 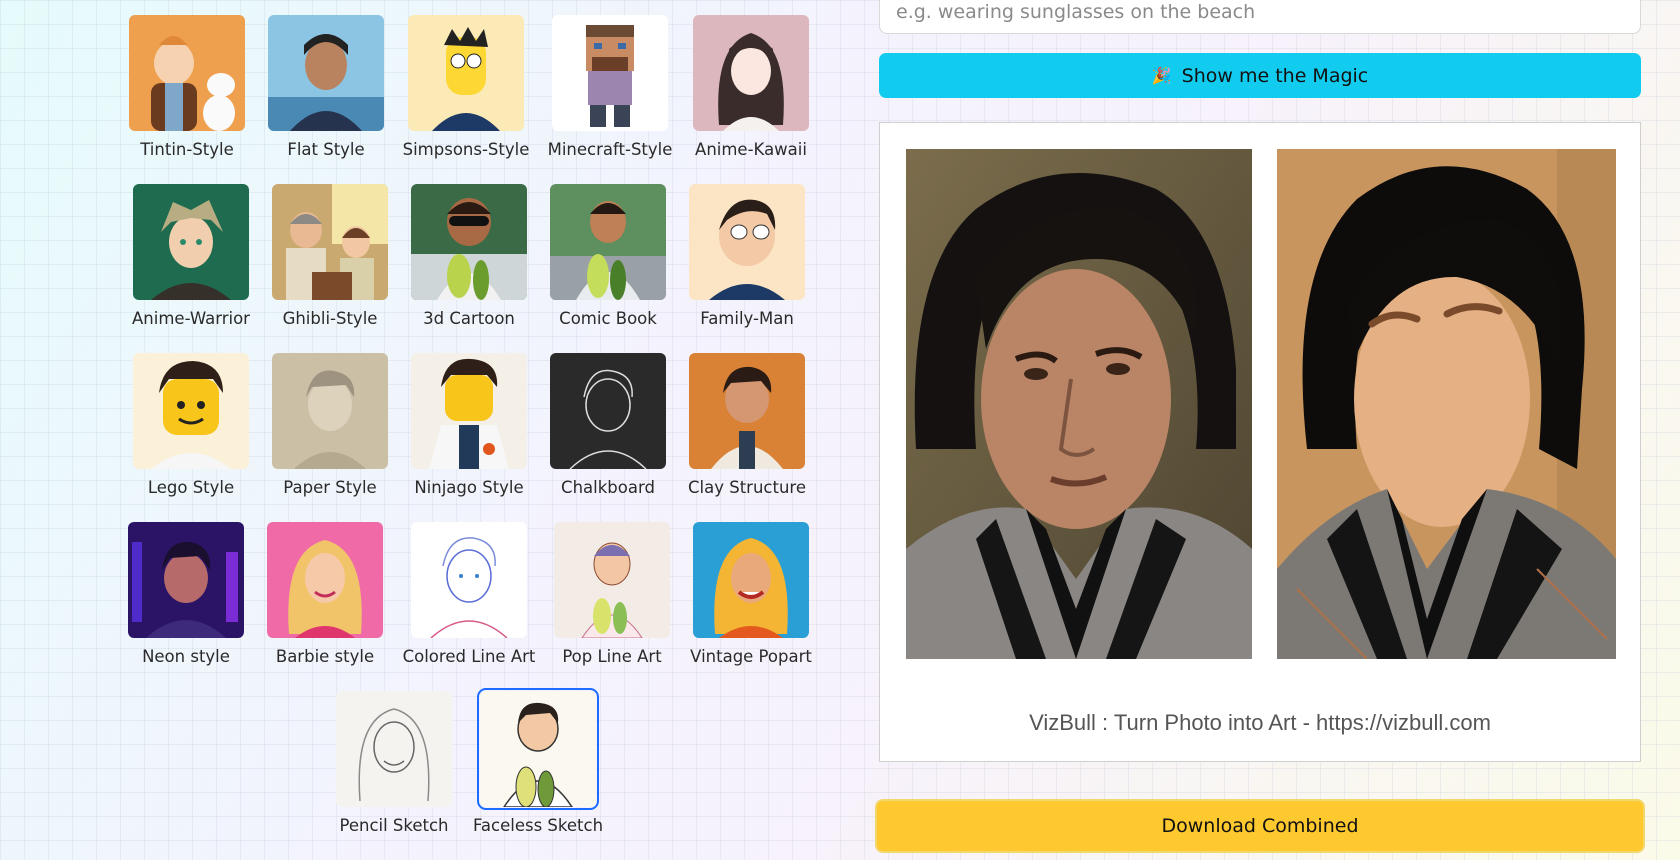 I want to click on style-option-tintin: Tintin-Style, so click(x=187, y=87).